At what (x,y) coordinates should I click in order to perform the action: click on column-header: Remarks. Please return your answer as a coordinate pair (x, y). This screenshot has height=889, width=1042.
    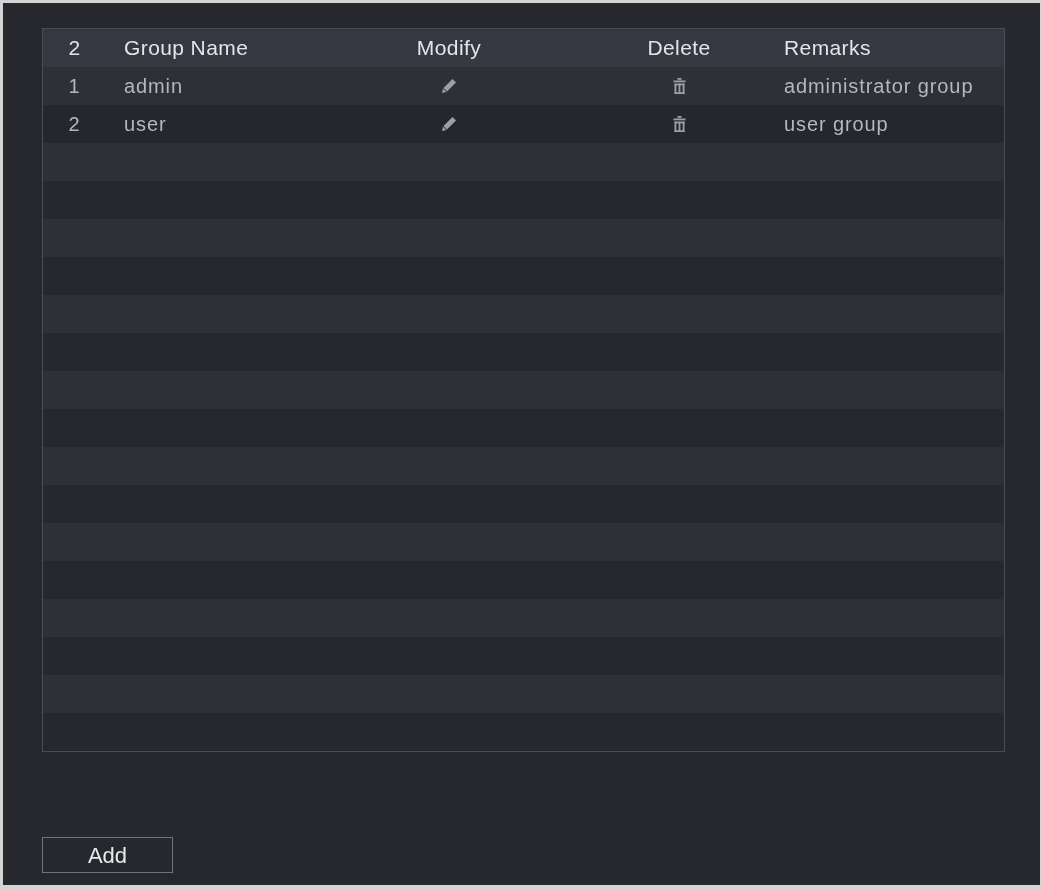
    Looking at the image, I should click on (827, 48).